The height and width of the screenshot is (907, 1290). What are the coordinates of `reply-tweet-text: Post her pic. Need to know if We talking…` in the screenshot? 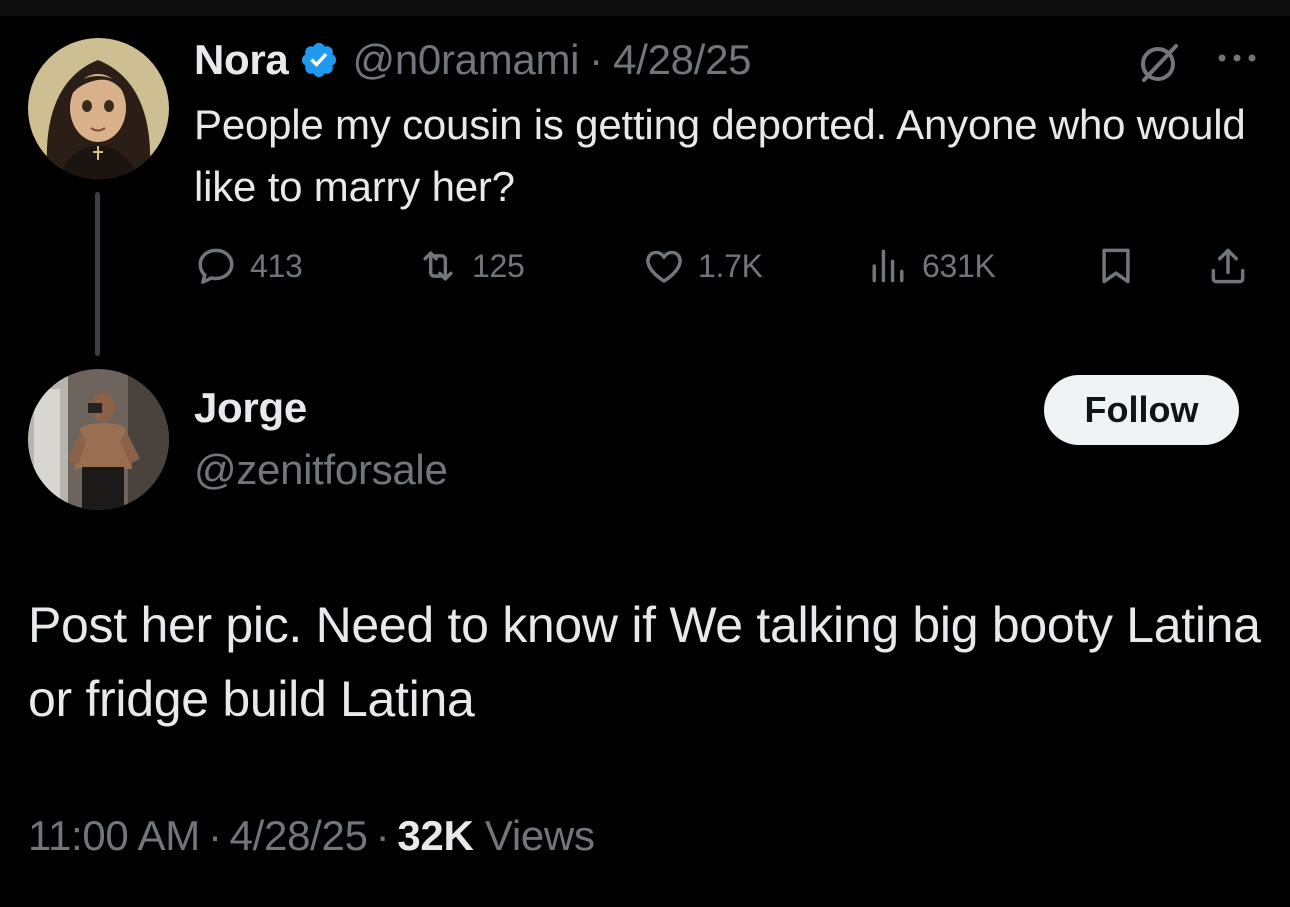 It's located at (644, 662).